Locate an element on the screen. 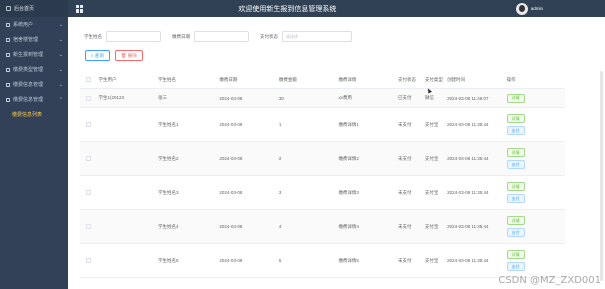 The width and height of the screenshot is (605, 289). chevron-up-icon: ⌃ is located at coordinates (60, 99).